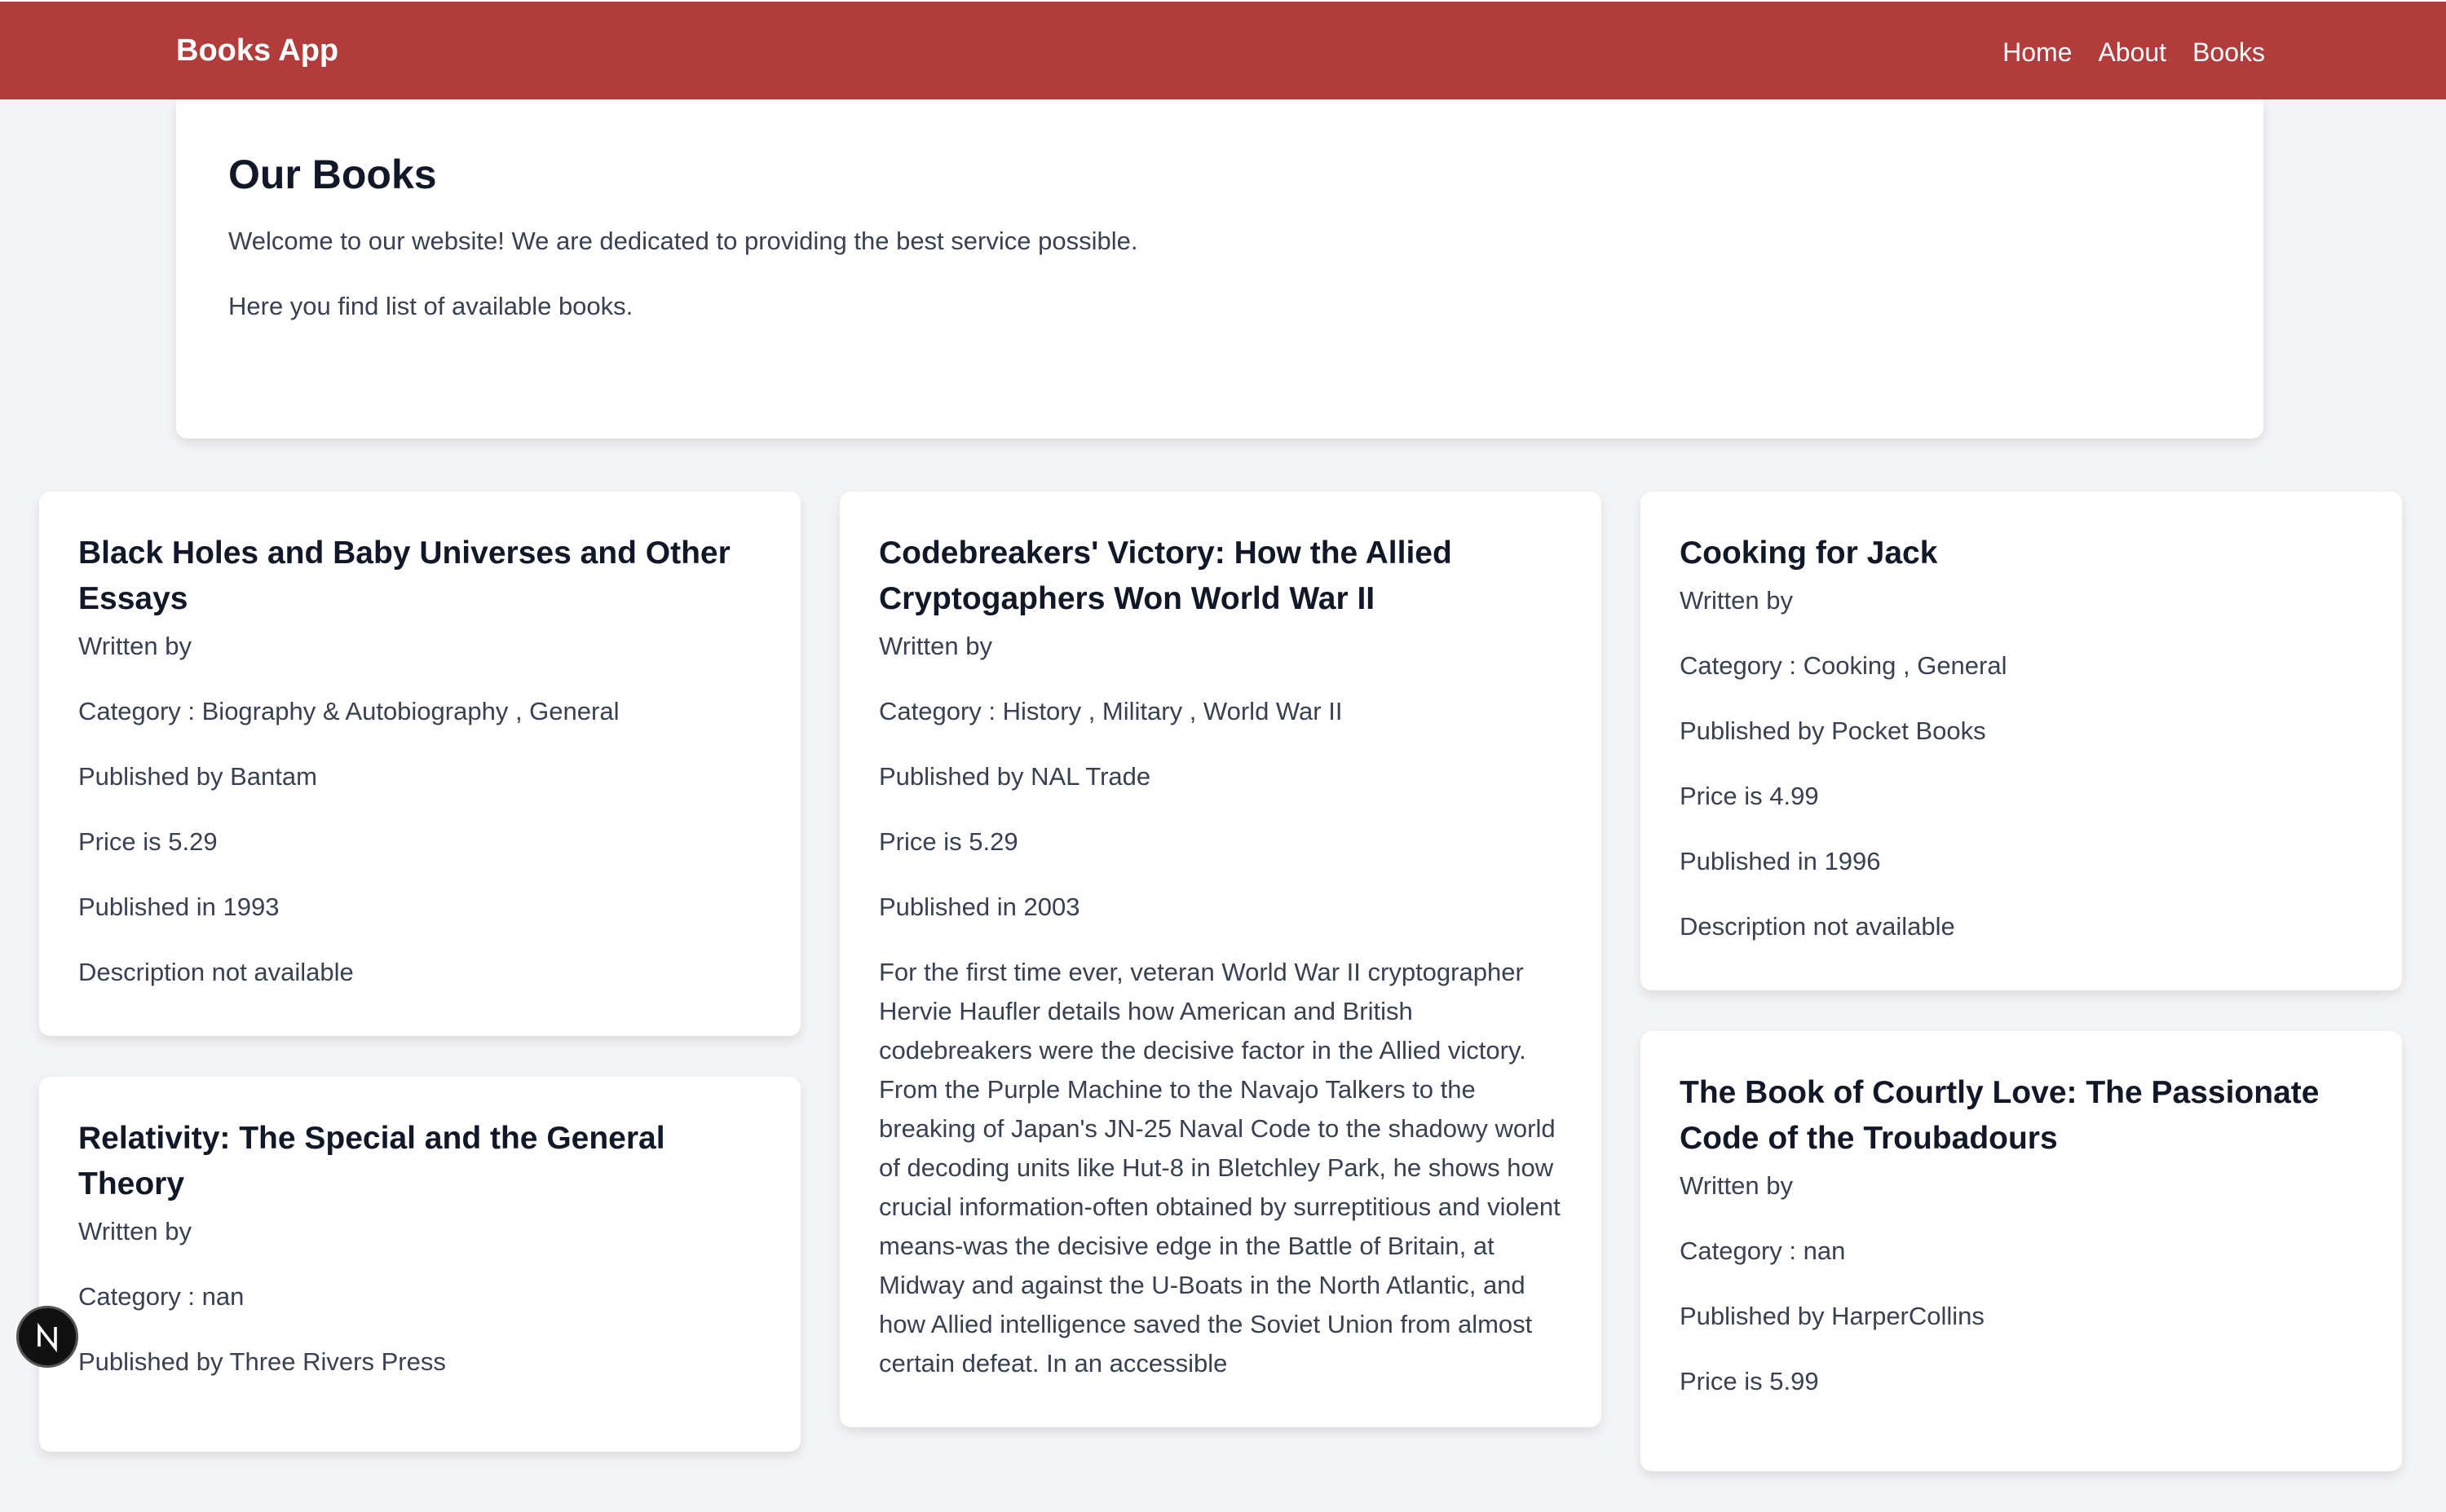 The image size is (2446, 1512). What do you see at coordinates (980, 907) in the screenshot?
I see `book-year: Published in 2003` at bounding box center [980, 907].